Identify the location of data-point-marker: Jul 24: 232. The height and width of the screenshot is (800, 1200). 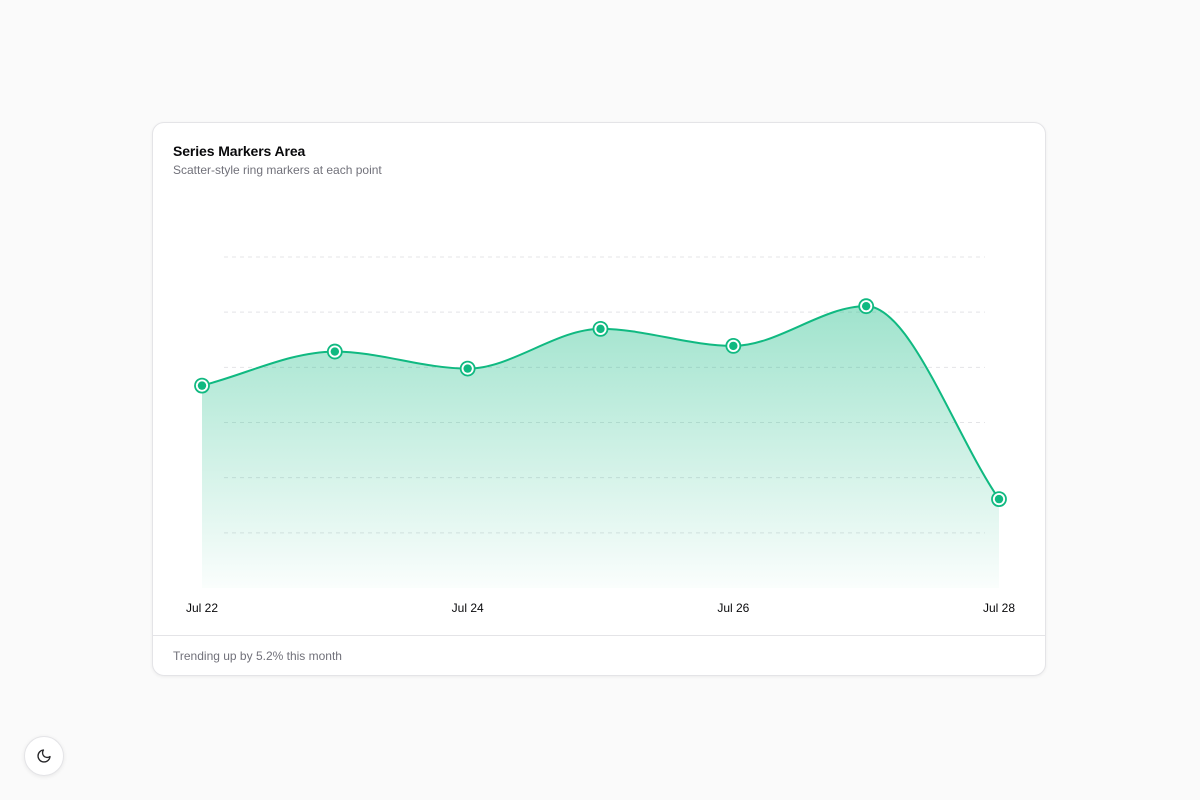
(467, 368).